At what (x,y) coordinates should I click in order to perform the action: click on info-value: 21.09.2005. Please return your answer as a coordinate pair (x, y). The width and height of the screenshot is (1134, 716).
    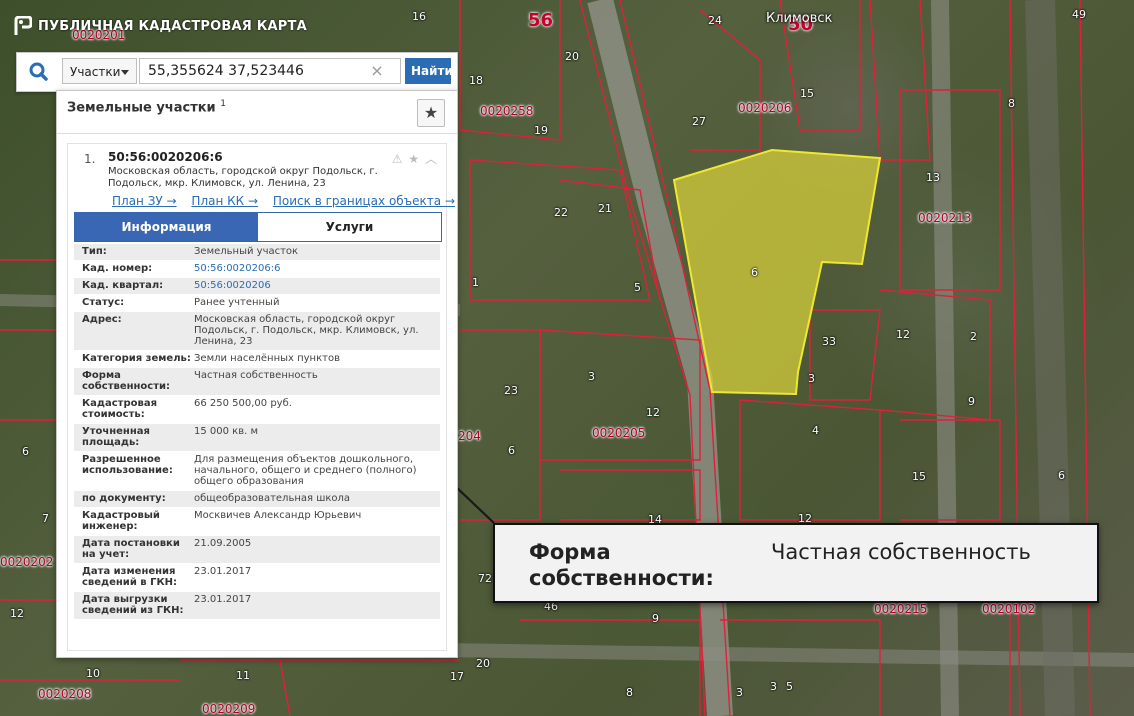
    Looking at the image, I should click on (223, 543).